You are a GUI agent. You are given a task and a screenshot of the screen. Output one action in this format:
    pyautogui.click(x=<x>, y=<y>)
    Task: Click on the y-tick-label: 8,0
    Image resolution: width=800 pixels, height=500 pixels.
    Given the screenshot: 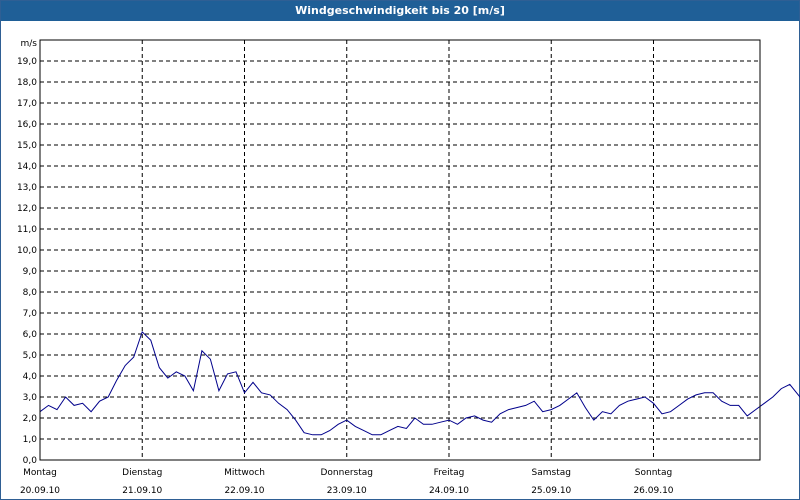 What is the action you would take?
    pyautogui.click(x=30, y=293)
    